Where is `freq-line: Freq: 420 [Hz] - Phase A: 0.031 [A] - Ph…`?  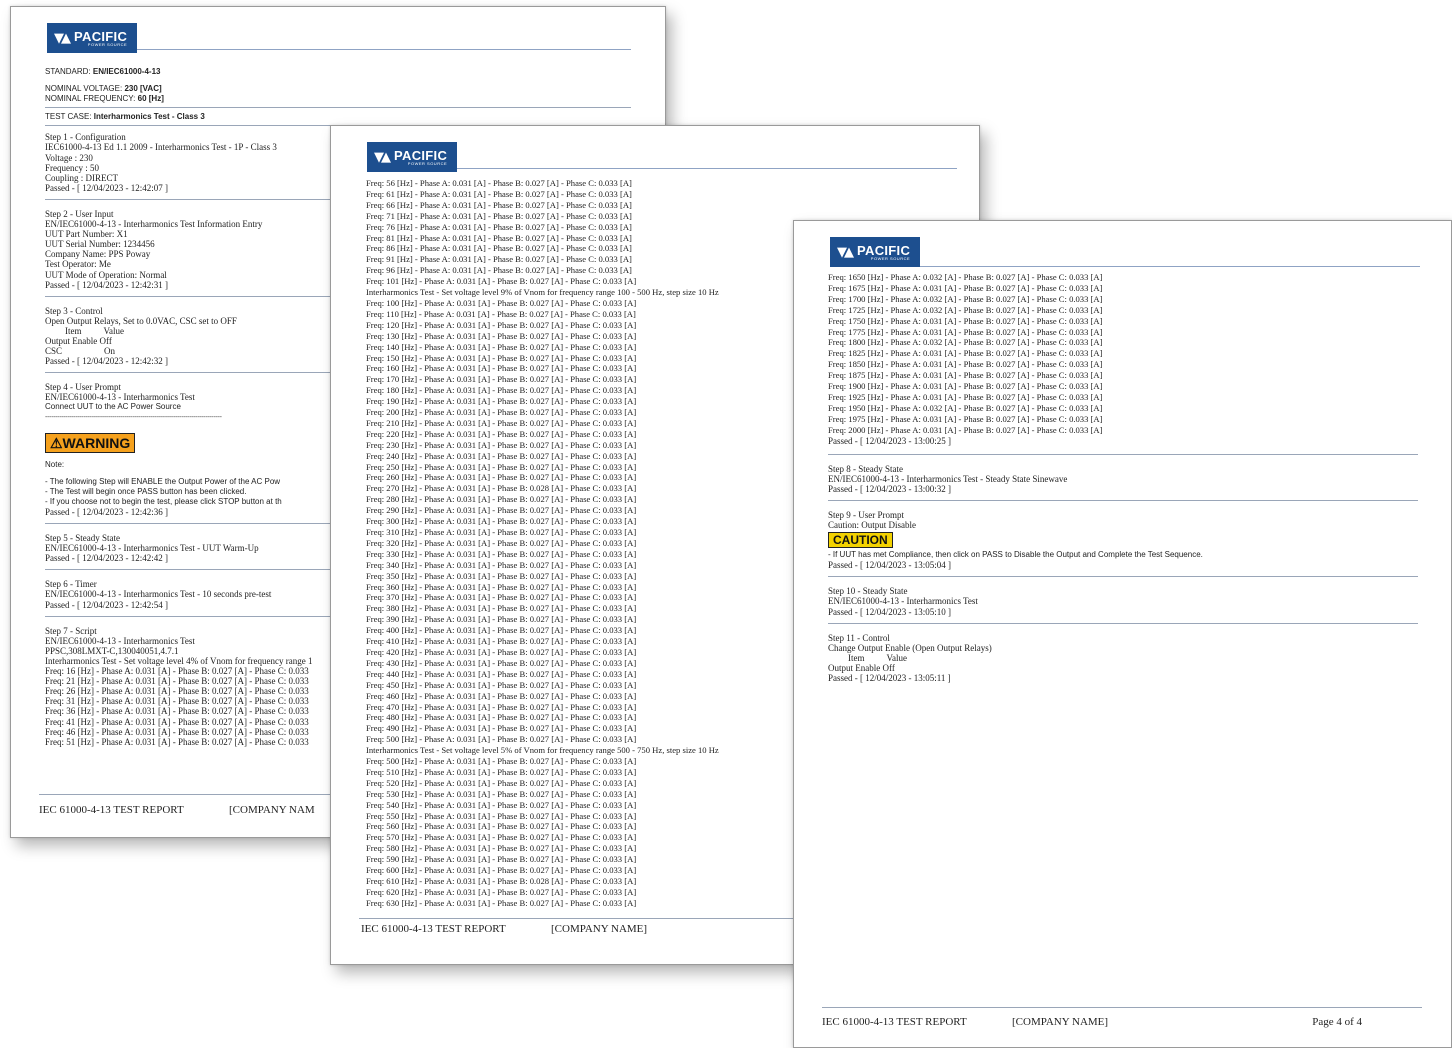 freq-line: Freq: 420 [Hz] - Phase A: 0.031 [A] - Ph… is located at coordinates (501, 651).